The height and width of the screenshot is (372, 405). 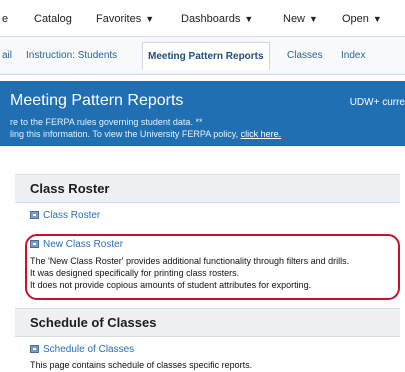 What do you see at coordinates (97, 100) in the screenshot?
I see `page-title: Meeting Pattern Reports` at bounding box center [97, 100].